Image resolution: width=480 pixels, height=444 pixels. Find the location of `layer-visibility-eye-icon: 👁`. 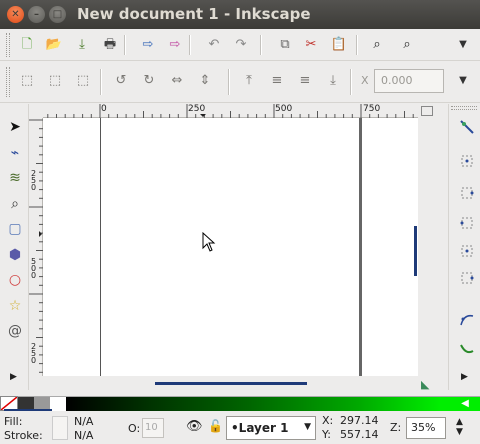

layer-visibility-eye-icon: 👁 is located at coordinates (194, 426).